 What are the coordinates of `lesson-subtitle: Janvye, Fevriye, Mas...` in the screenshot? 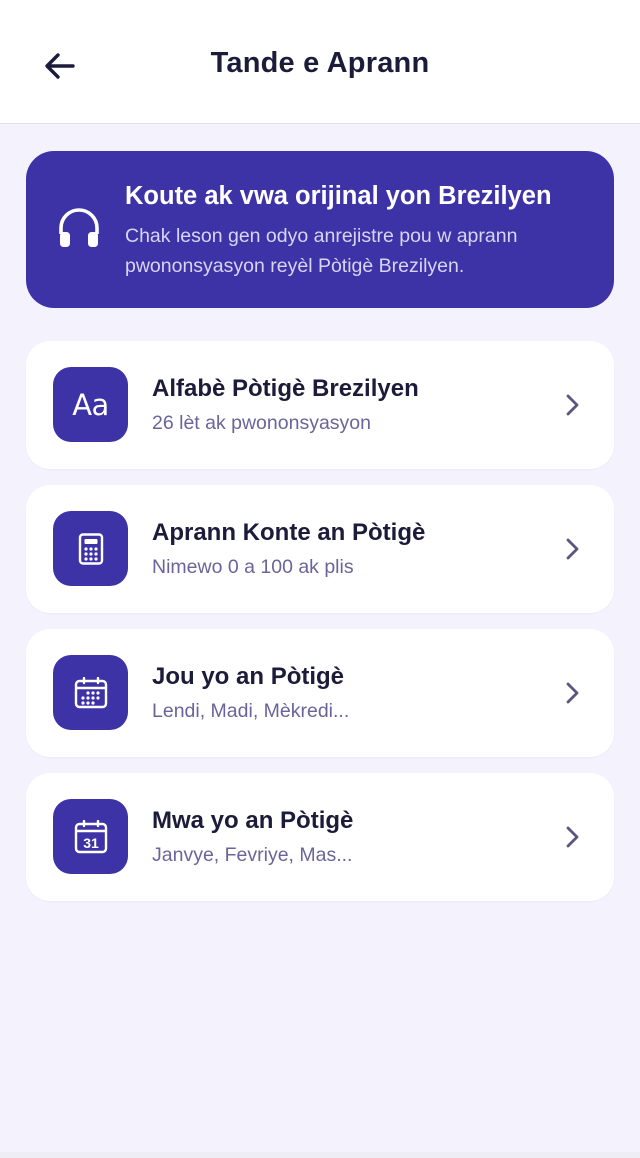 It's located at (252, 855).